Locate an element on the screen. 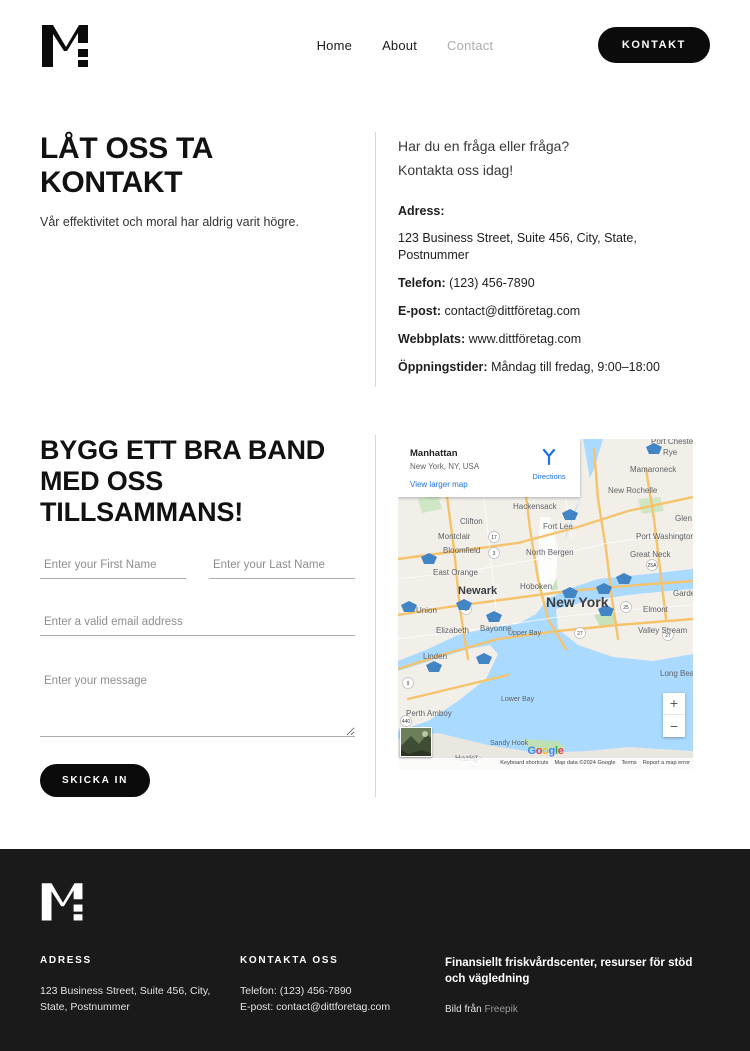 This screenshot has width=750, height=1051. svg-text: 17 is located at coordinates (494, 538).